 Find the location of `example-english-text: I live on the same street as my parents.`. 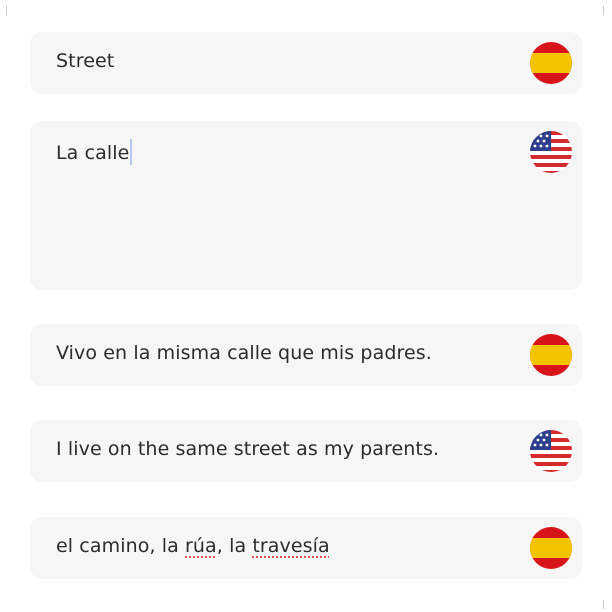

example-english-text: I live on the same street as my parents. is located at coordinates (248, 449).